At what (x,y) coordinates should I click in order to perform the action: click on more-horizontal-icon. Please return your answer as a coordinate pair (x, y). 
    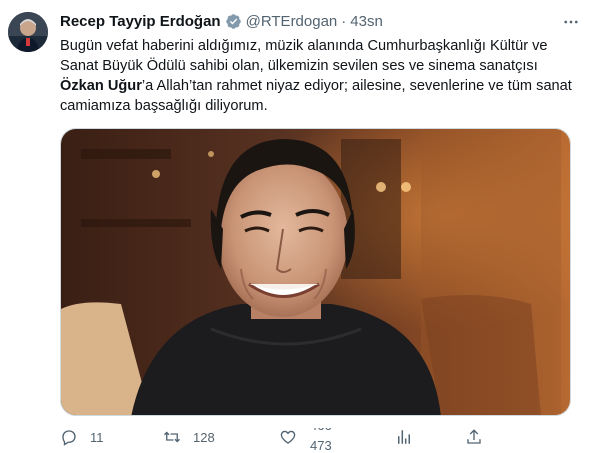
    Looking at the image, I should click on (571, 22).